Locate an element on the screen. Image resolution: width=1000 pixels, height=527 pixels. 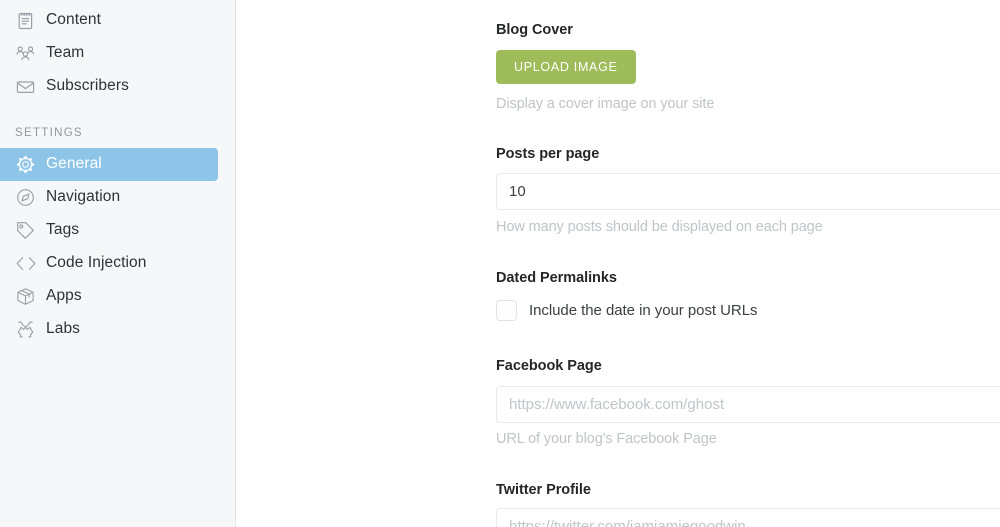
sidebar-item-team: Team is located at coordinates (109, 53).